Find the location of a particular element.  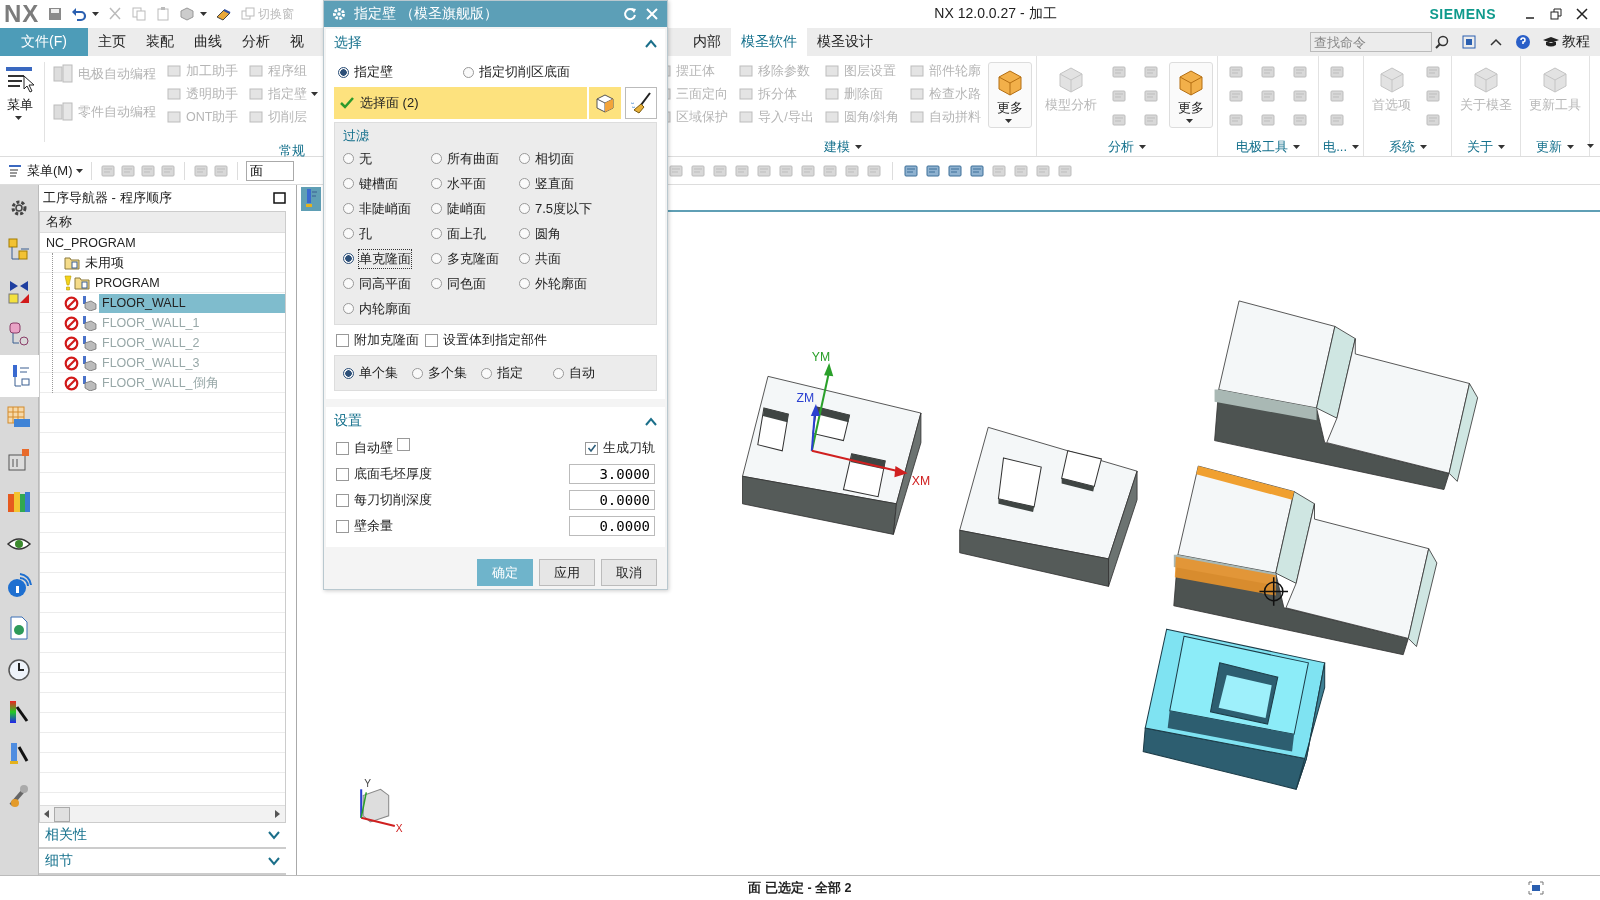

radio-button: 内轮廓面 is located at coordinates (387, 308).